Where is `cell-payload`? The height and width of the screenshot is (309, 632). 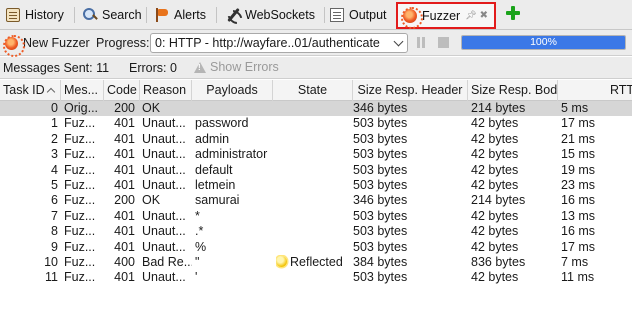 cell-payload is located at coordinates (234, 108).